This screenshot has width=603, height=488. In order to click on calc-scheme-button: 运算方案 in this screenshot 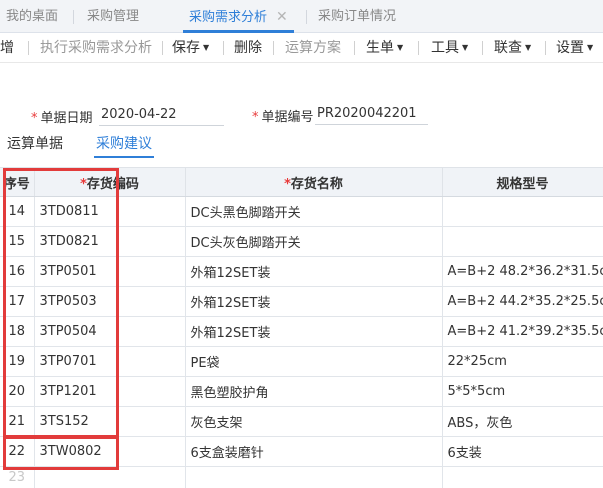, I will do `click(313, 48)`.